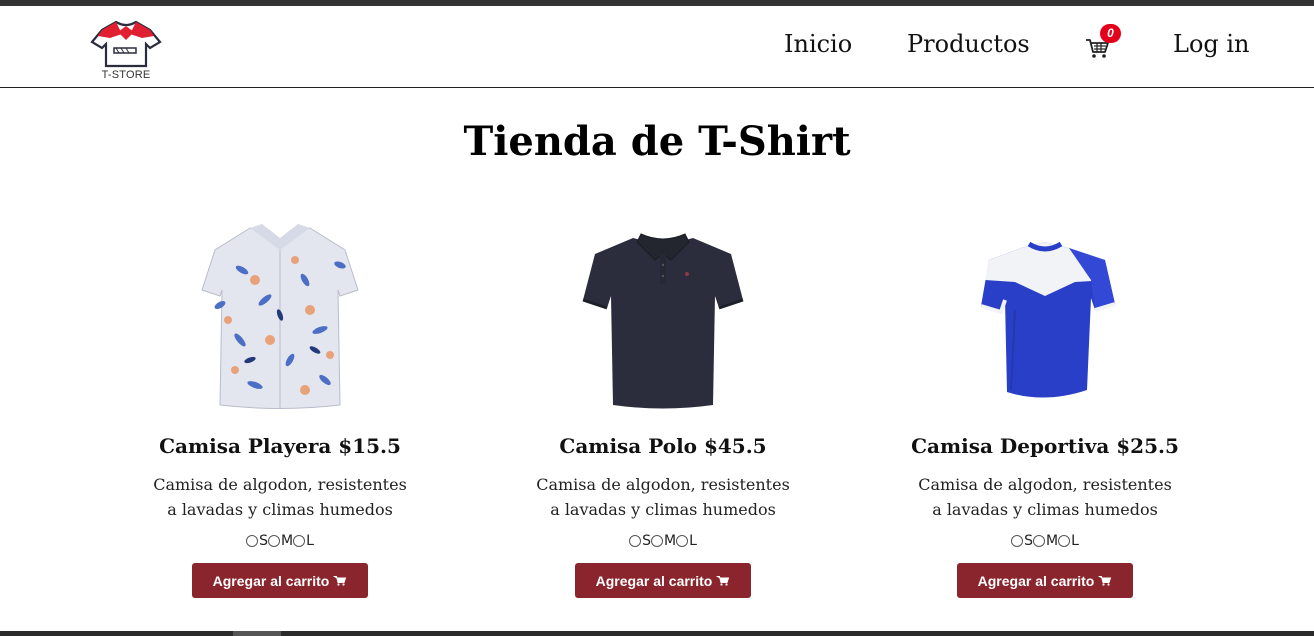 The height and width of the screenshot is (636, 1314). What do you see at coordinates (657, 633) in the screenshot?
I see `horizontal-scrollbar` at bounding box center [657, 633].